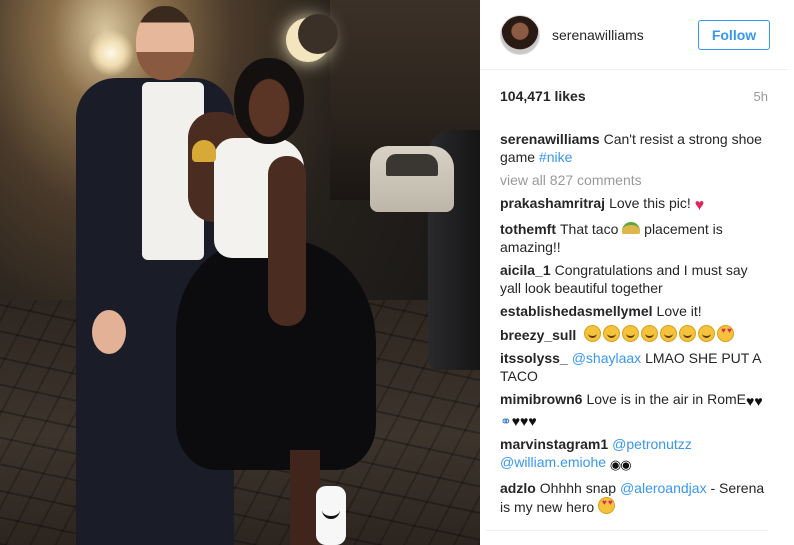  I want to click on comment-item: tothemft That taco placement is amazing!!, so click(634, 238).